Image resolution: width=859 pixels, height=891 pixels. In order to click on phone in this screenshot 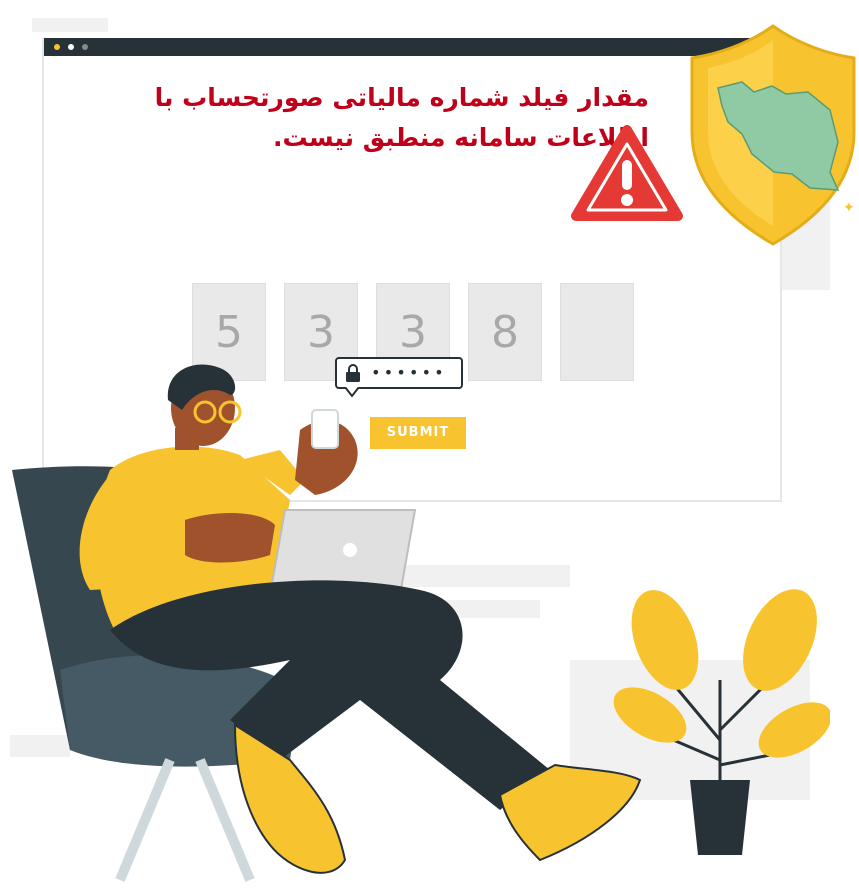, I will do `click(325, 429)`.